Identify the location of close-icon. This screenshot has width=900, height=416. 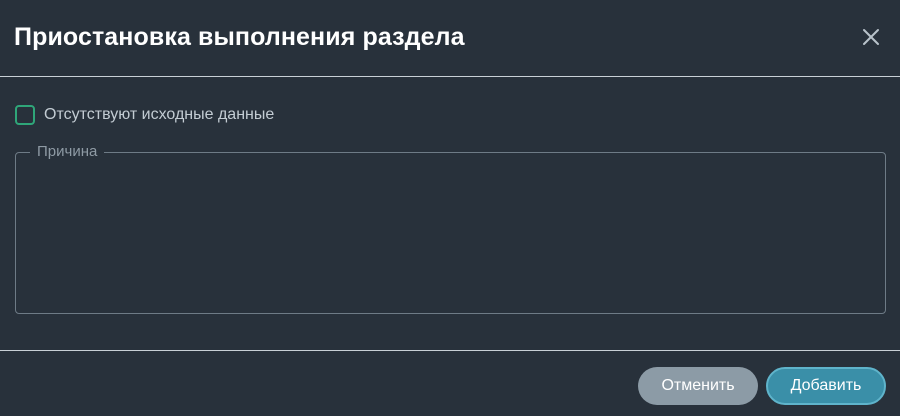
(871, 37).